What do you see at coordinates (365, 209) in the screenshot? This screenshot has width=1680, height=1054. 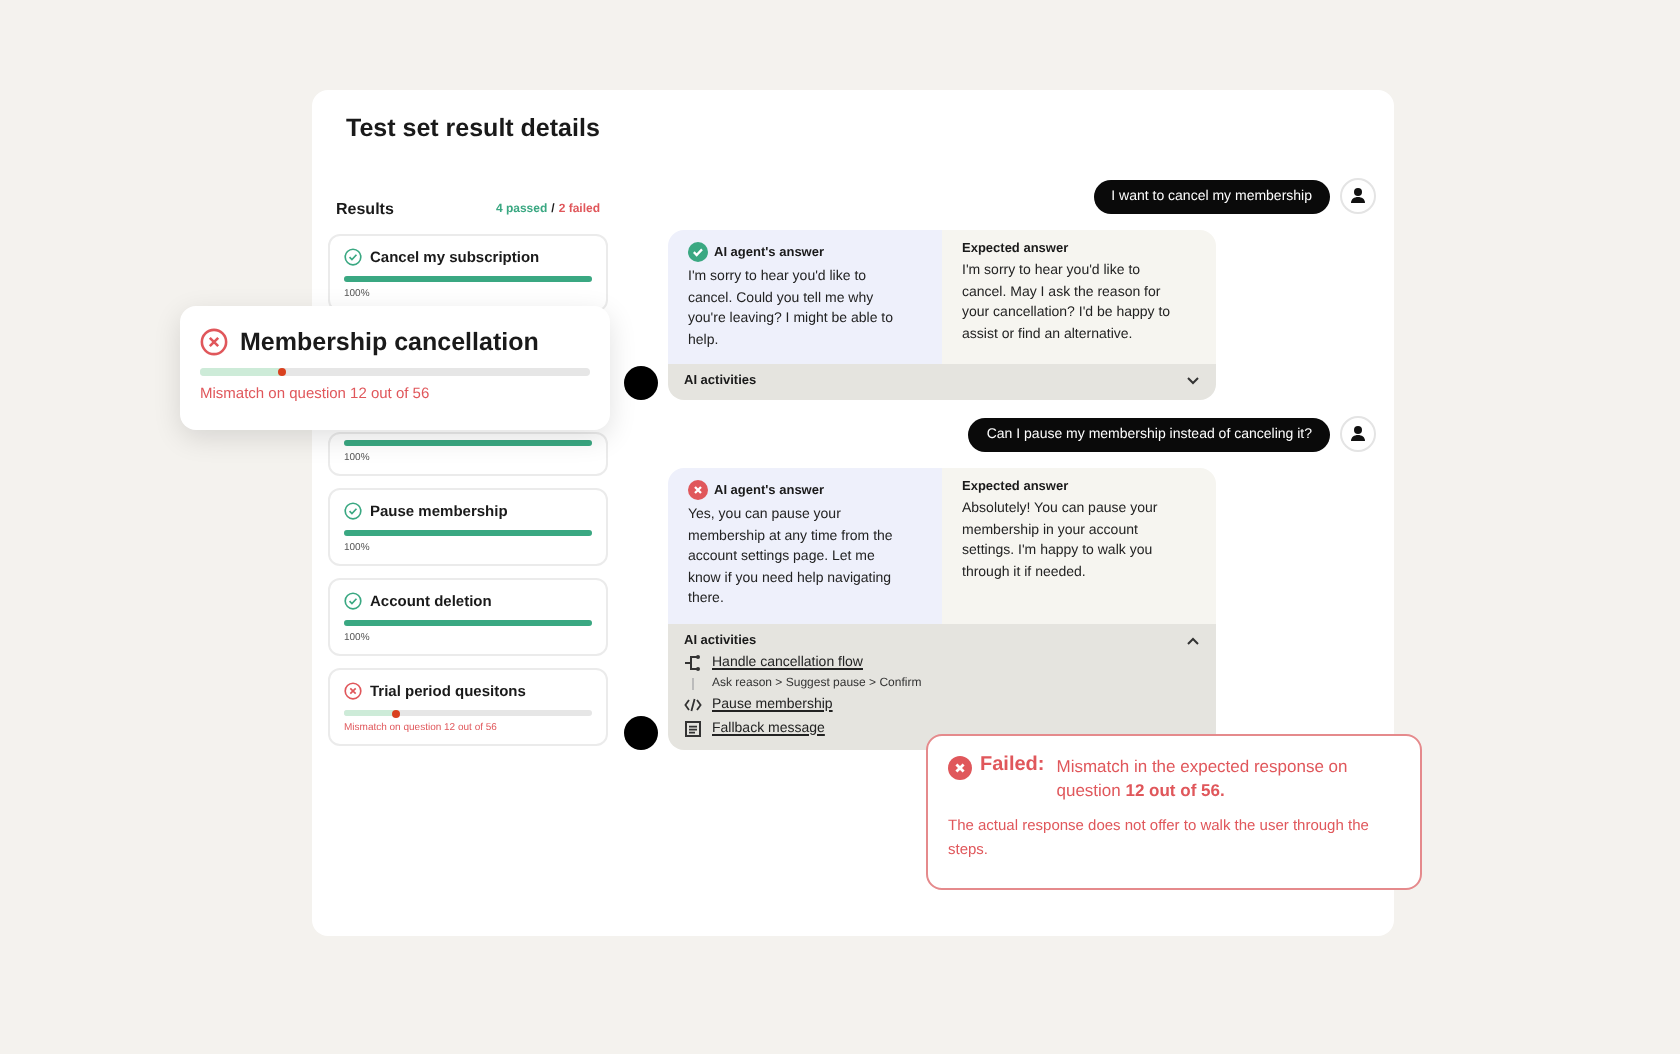 I see `results-heading: Results` at bounding box center [365, 209].